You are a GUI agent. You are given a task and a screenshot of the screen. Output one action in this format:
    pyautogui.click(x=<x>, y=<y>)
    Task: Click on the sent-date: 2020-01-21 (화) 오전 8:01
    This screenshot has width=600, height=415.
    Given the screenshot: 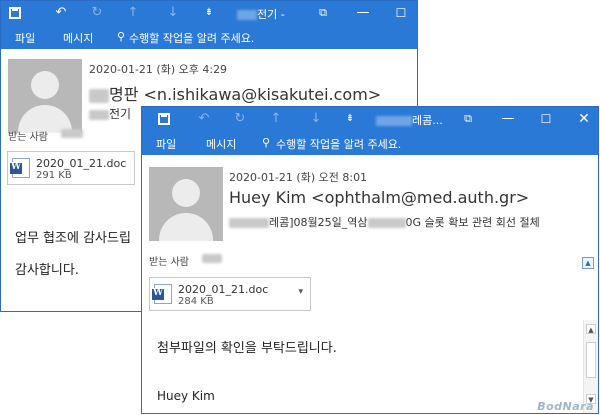 What is the action you would take?
    pyautogui.click(x=298, y=177)
    